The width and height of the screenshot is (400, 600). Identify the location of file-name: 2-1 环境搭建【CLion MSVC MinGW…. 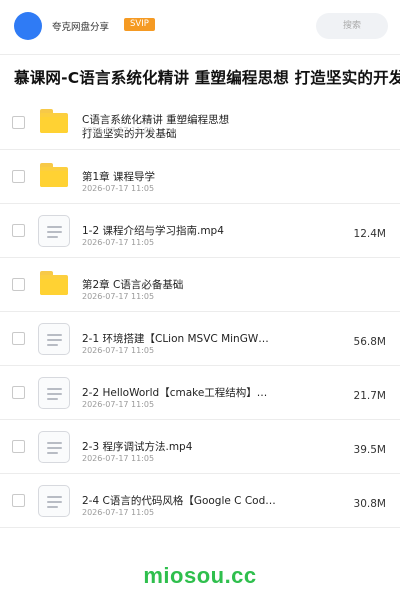
(175, 339).